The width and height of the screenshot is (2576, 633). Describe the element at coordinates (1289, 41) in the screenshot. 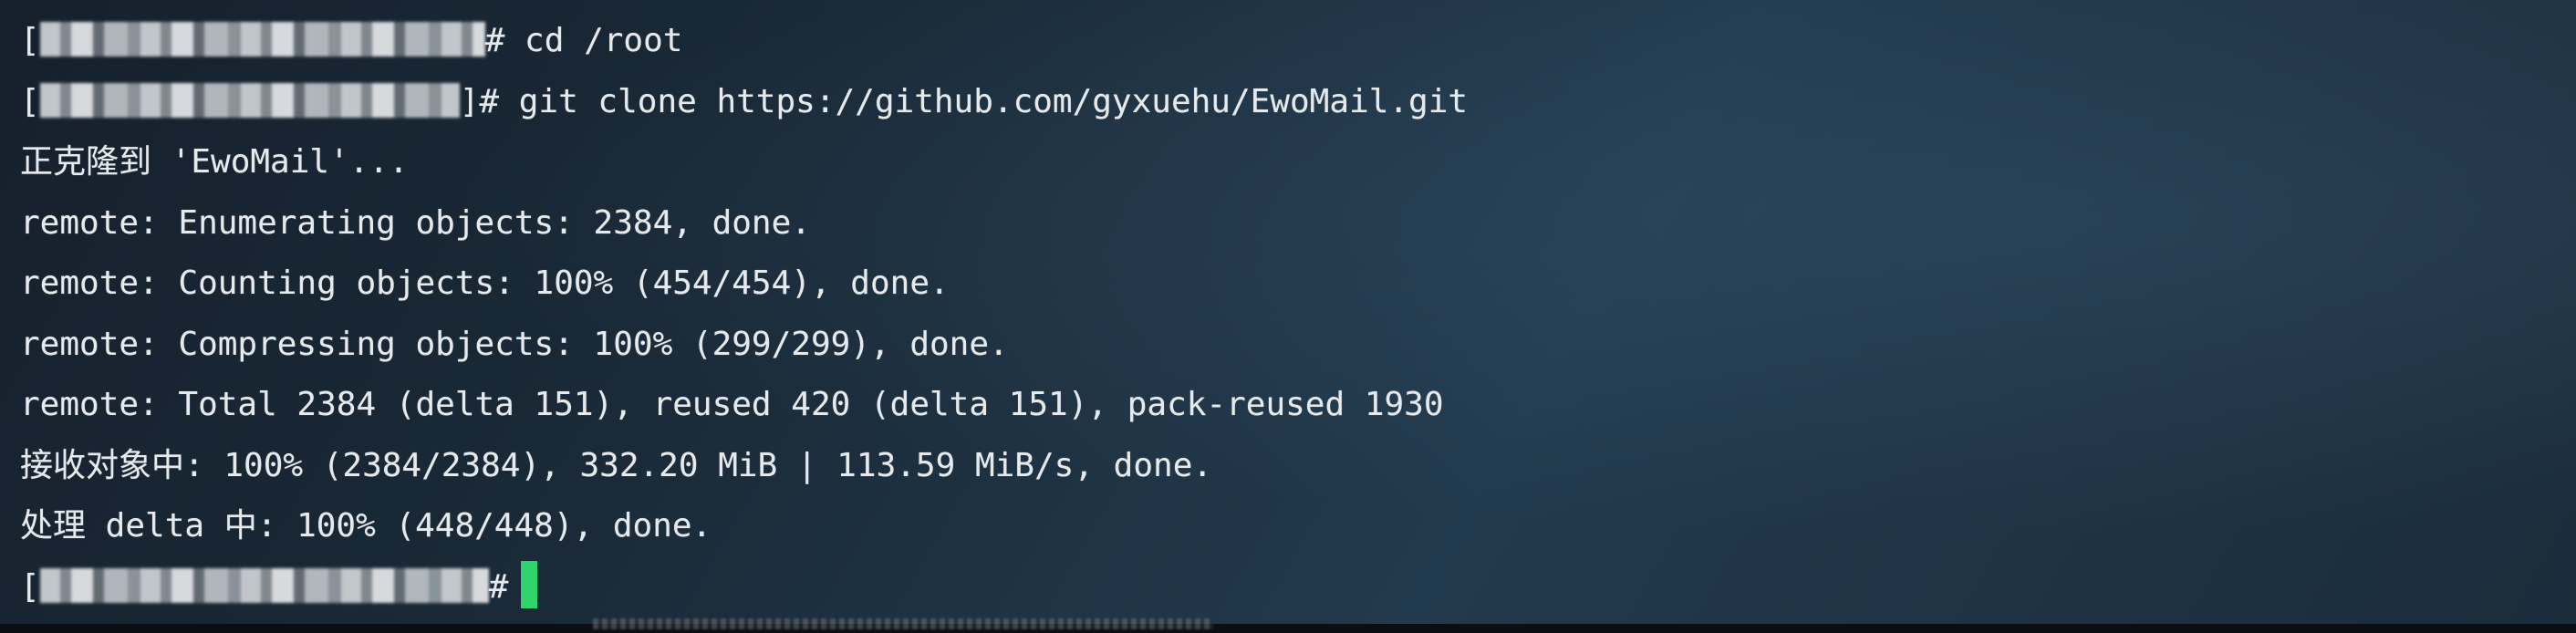

I see `command-line-cd: [ # cd /root` at that location.